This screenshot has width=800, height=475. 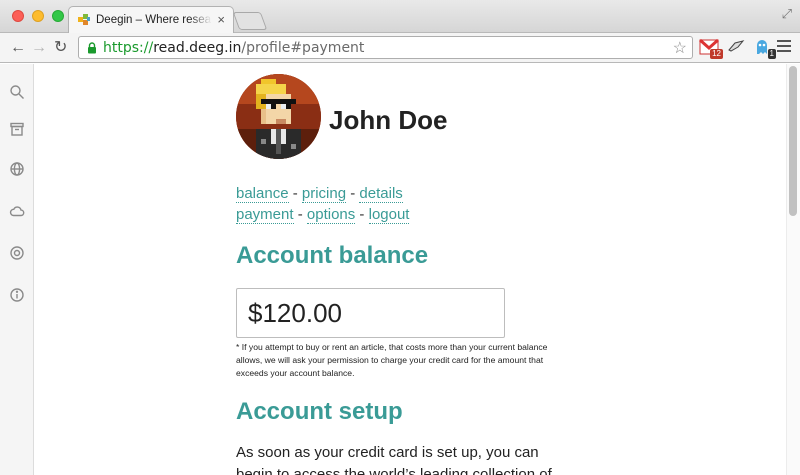 What do you see at coordinates (18, 48) in the screenshot?
I see `back-icon: ←` at bounding box center [18, 48].